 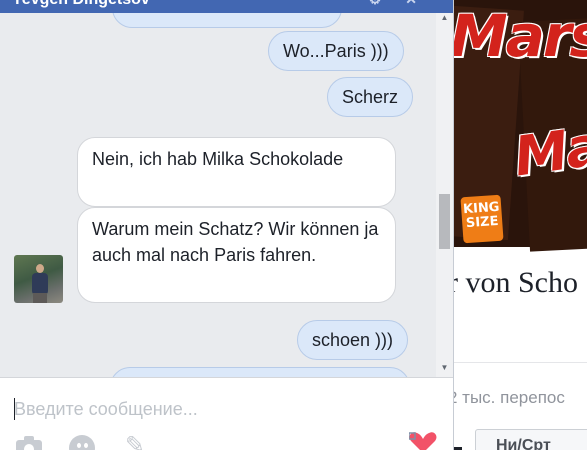 What do you see at coordinates (405, 6) in the screenshot?
I see `header-controls: ⚙✕` at bounding box center [405, 6].